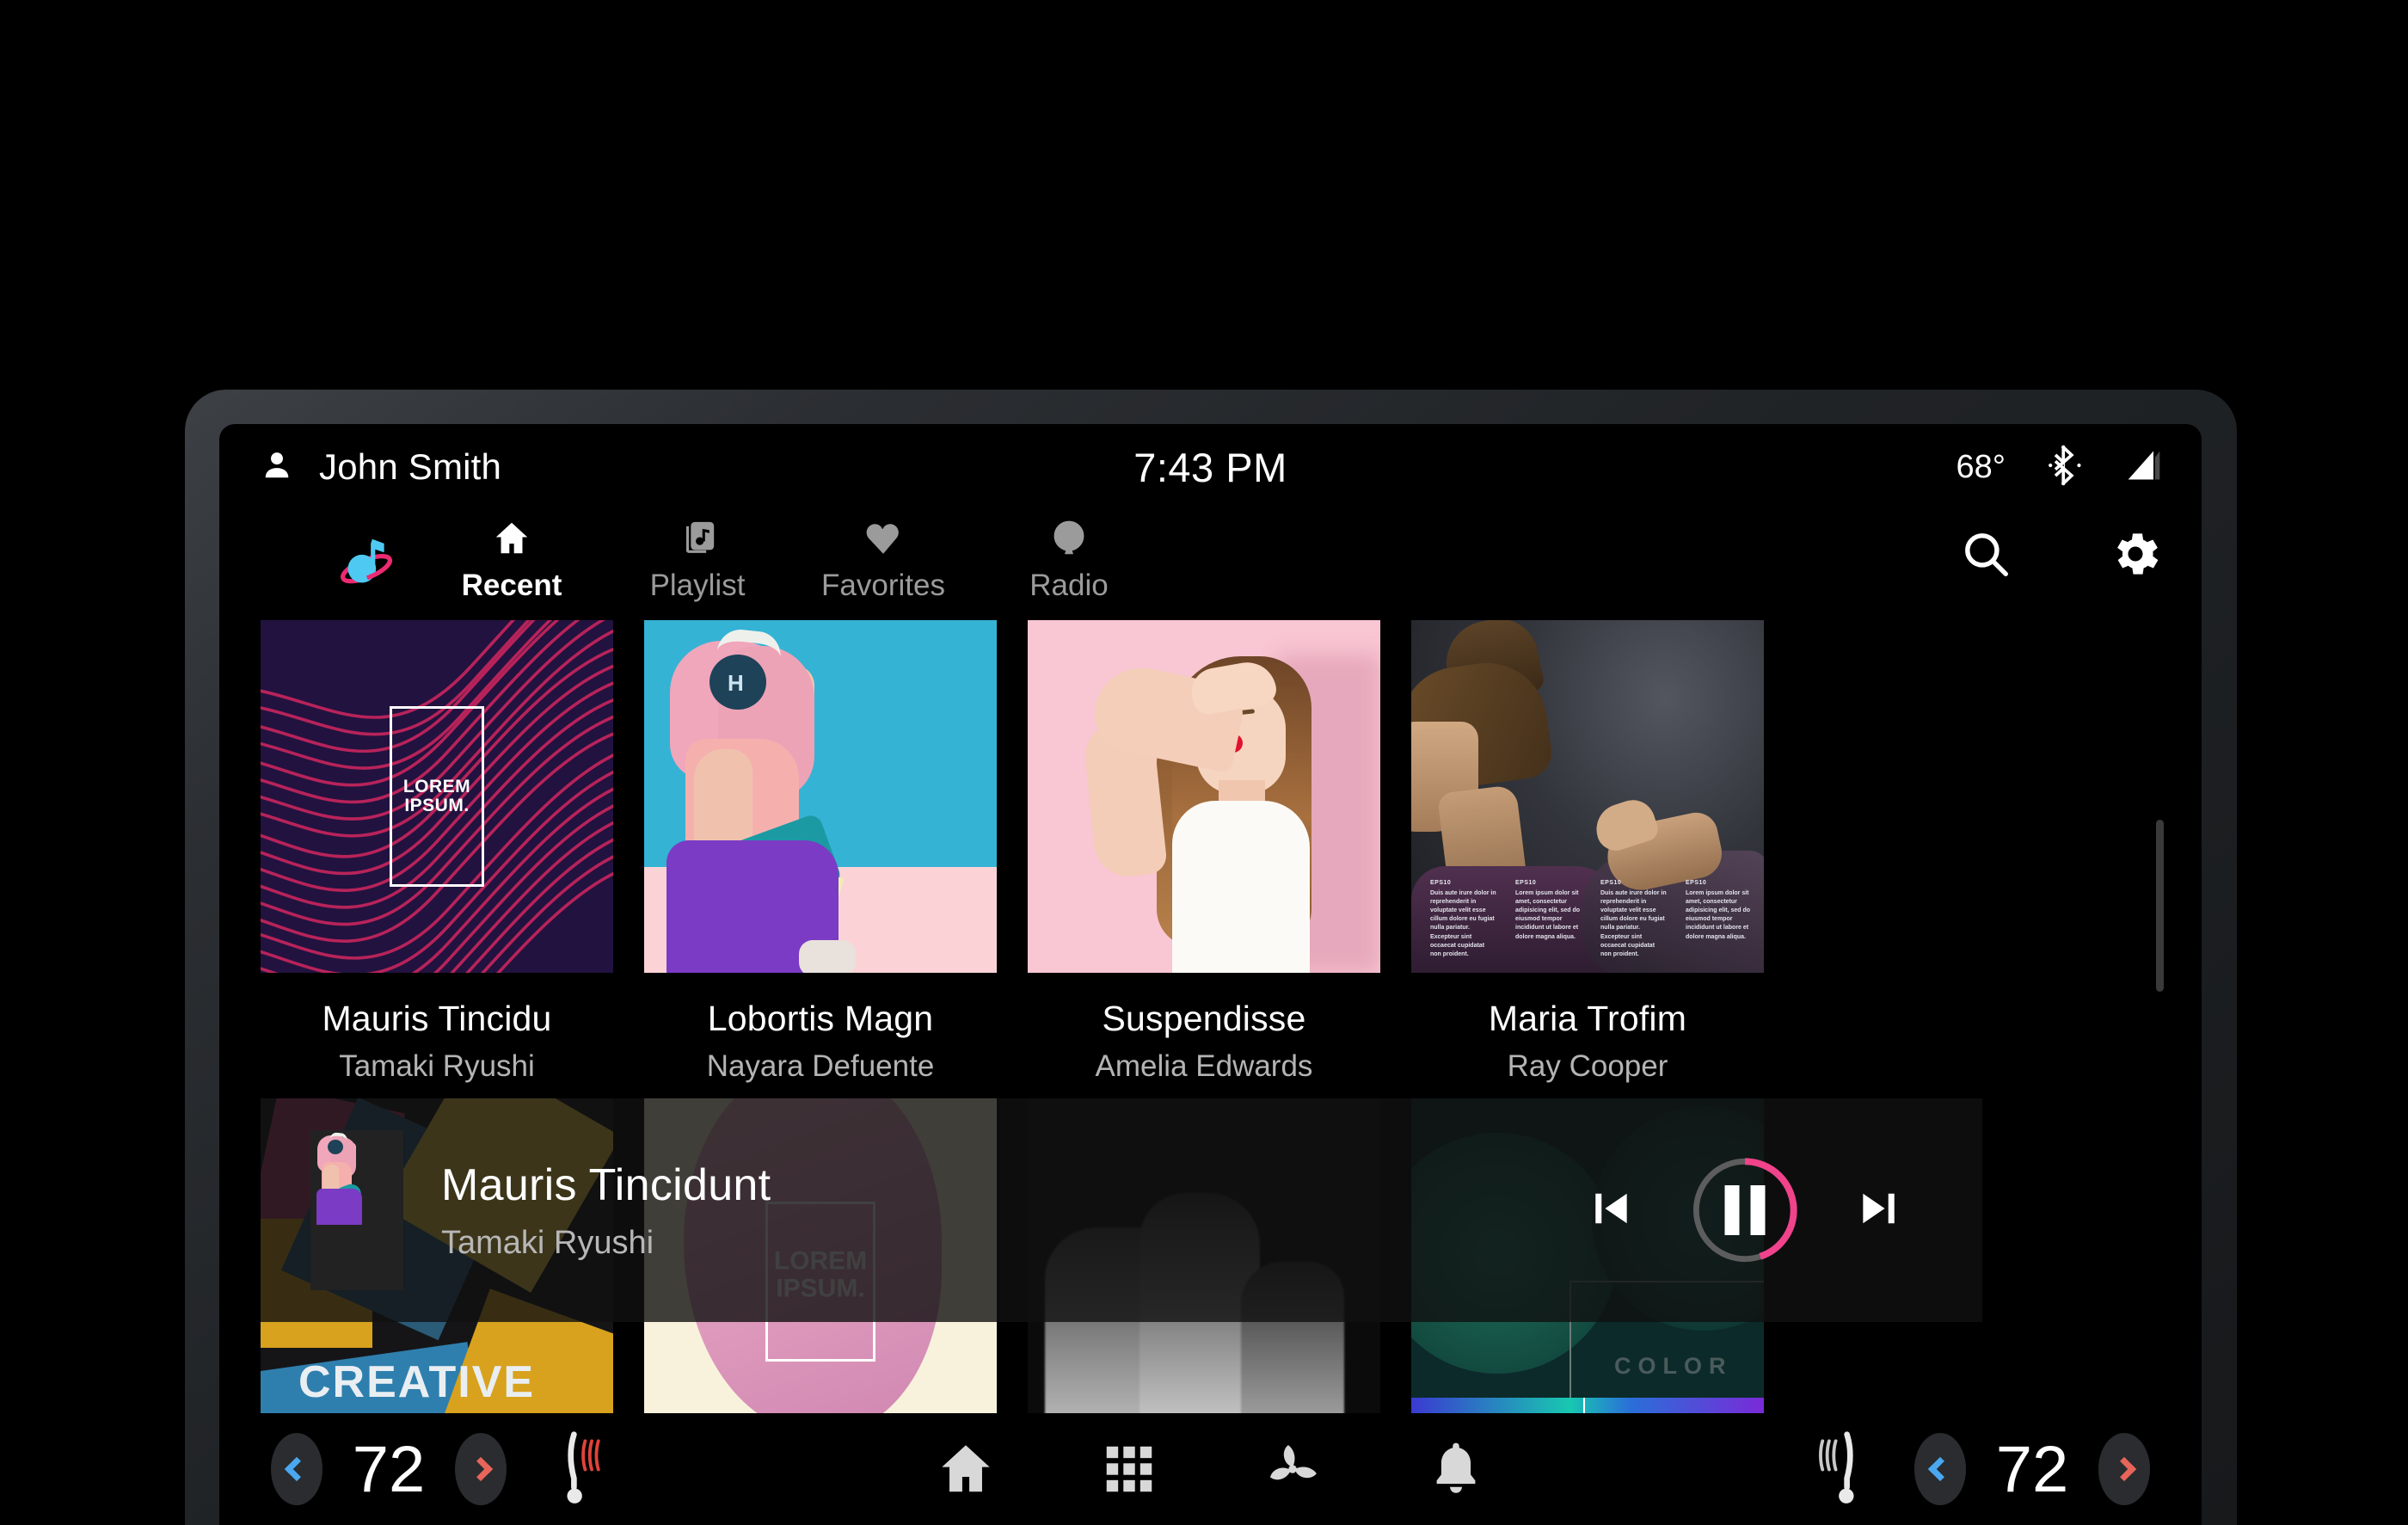  I want to click on tab-label-playlist: Playlist, so click(698, 586).